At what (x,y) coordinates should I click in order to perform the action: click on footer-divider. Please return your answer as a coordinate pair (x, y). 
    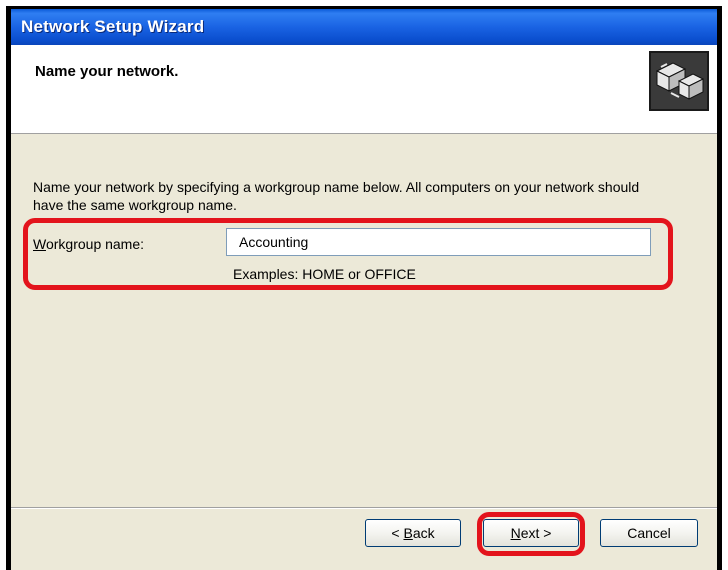
    Looking at the image, I should click on (364, 507).